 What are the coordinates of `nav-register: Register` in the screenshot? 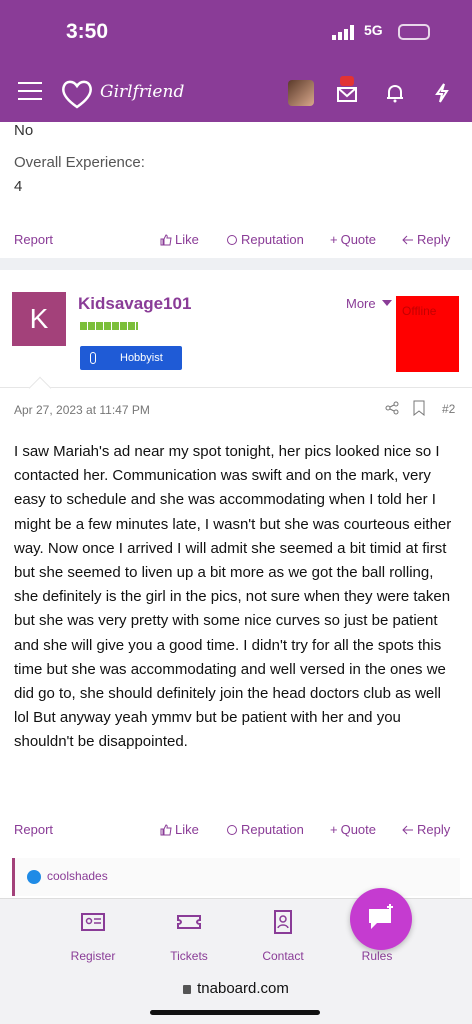 It's located at (93, 936).